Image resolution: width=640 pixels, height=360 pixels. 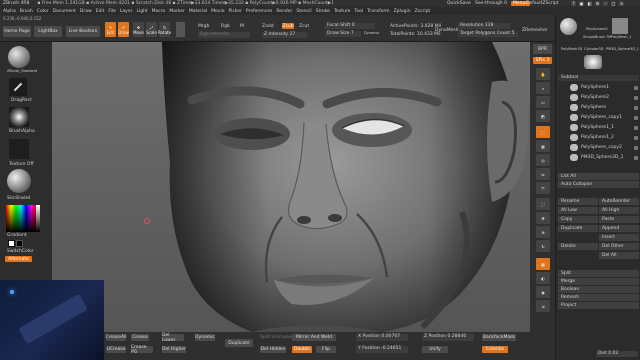 I want to click on target-polygons-slider: Target Polygons Count 5, so click(x=488, y=34).